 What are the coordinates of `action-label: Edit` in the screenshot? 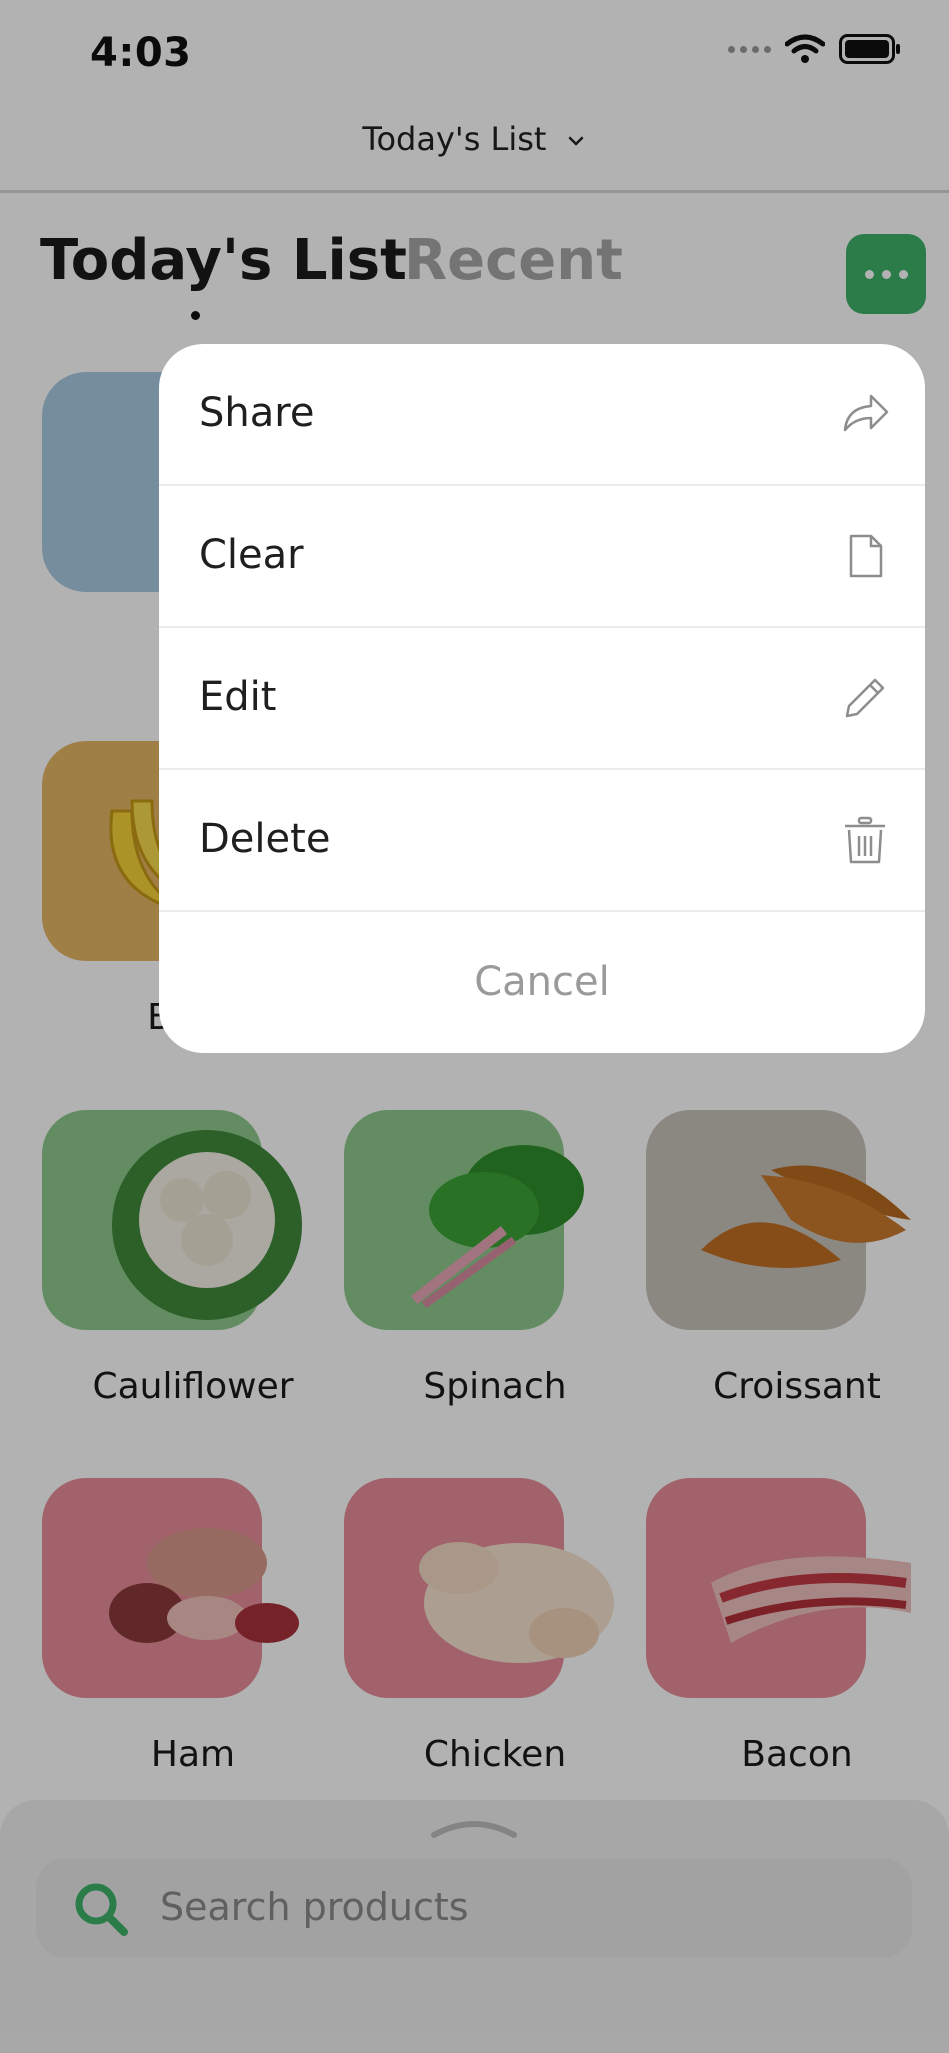 It's located at (238, 697).